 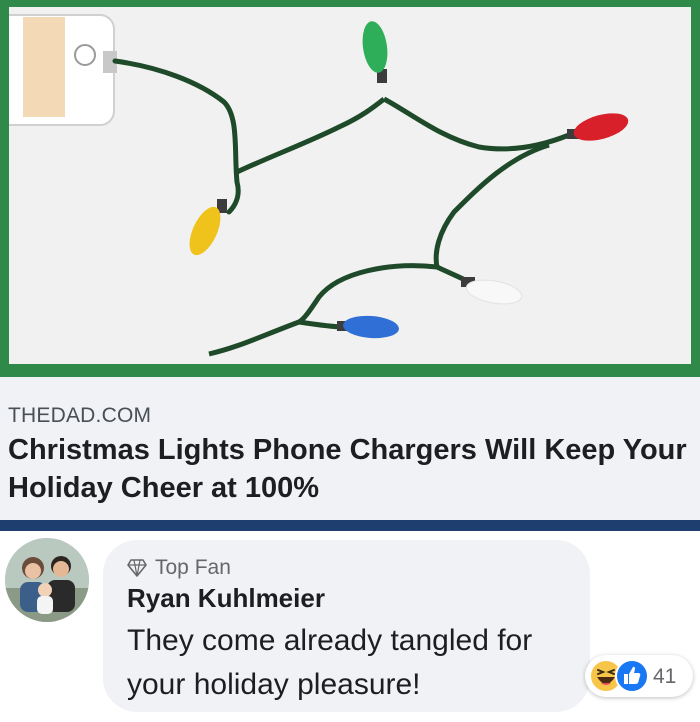 What do you see at coordinates (350, 525) in the screenshot?
I see `divider` at bounding box center [350, 525].